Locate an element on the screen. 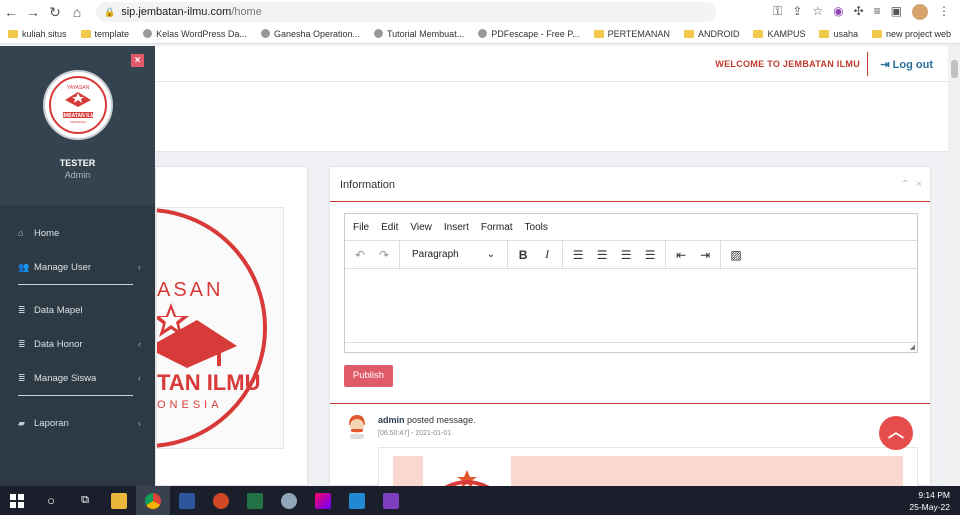 Image resolution: width=960 pixels, height=515 pixels. sidebar-item-data-honor: ≣ Data Honor ‹ is located at coordinates (77, 344).